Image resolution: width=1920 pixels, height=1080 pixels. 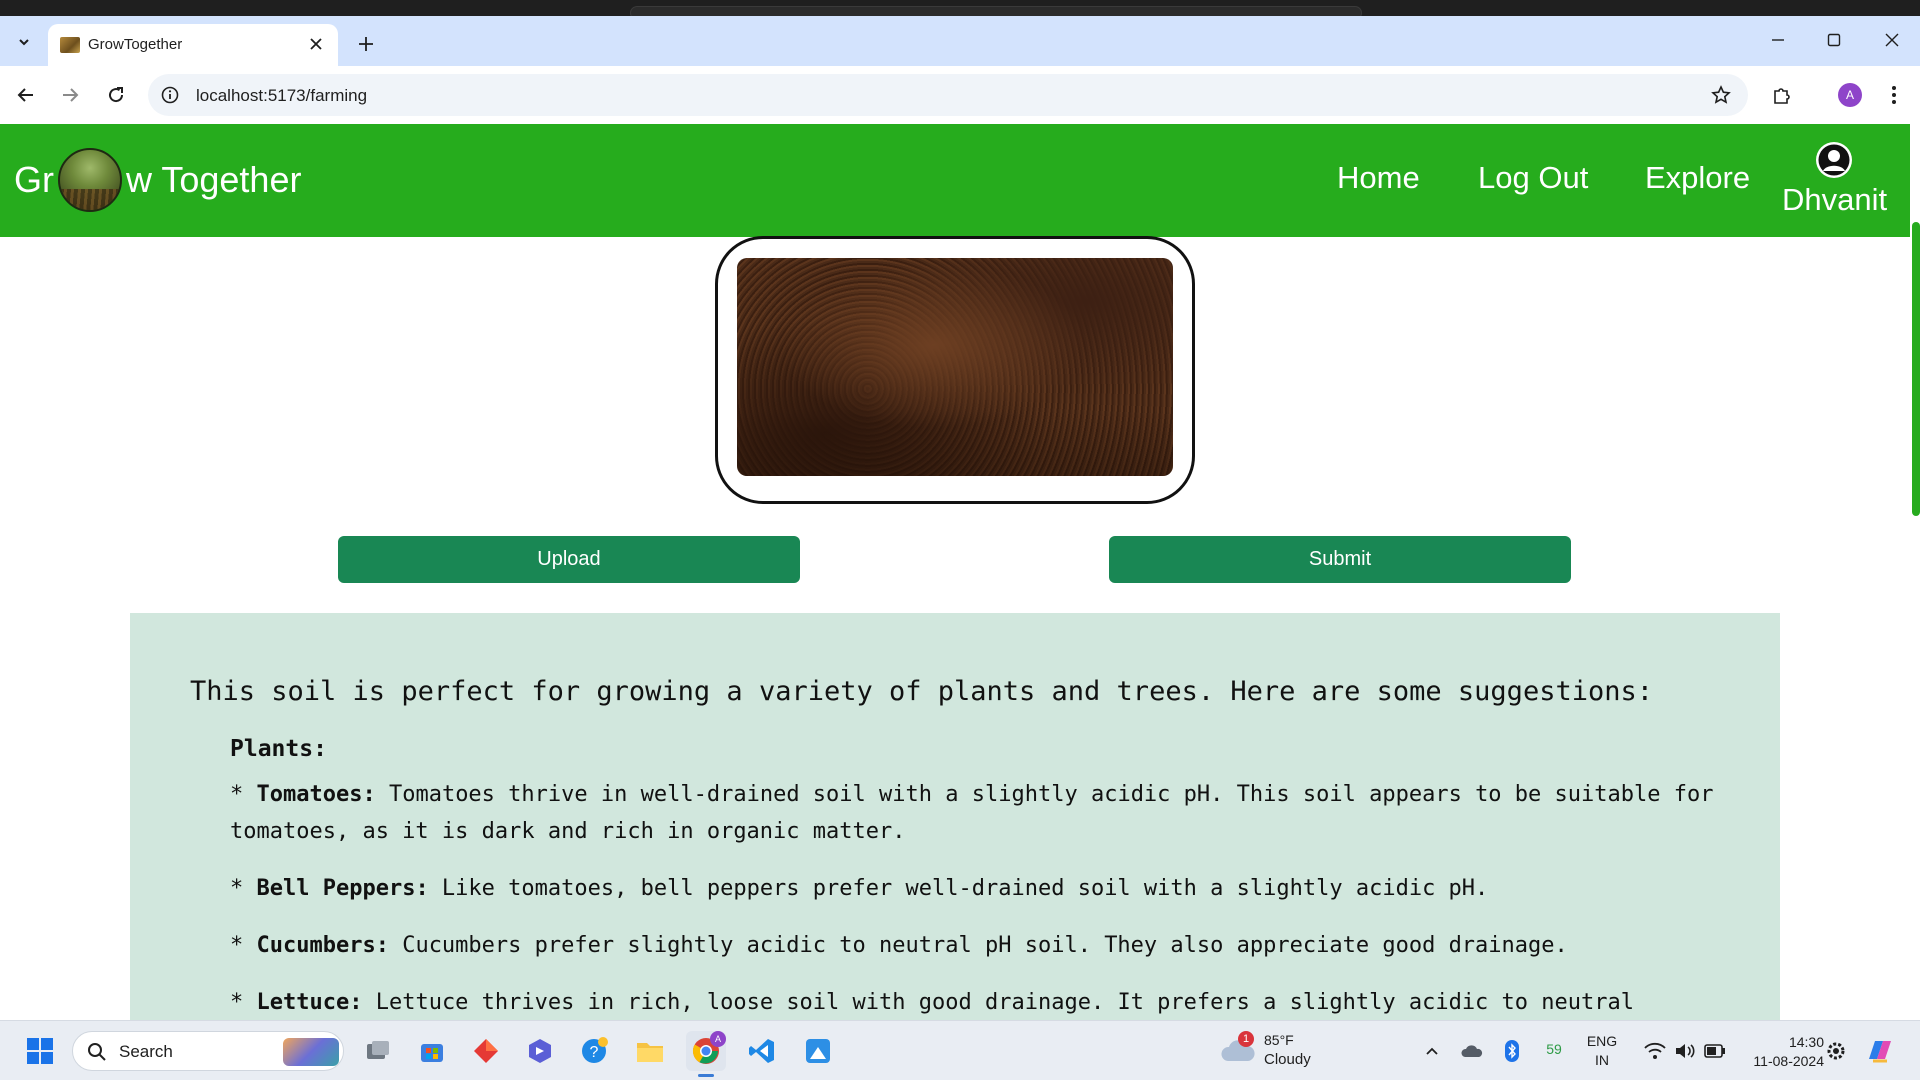 I want to click on taskbar-app-copilot, so click(x=540, y=1051).